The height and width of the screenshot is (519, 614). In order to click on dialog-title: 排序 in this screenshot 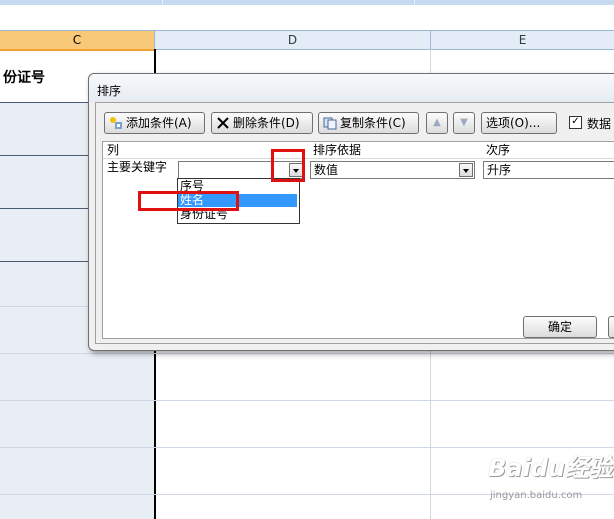, I will do `click(109, 91)`.